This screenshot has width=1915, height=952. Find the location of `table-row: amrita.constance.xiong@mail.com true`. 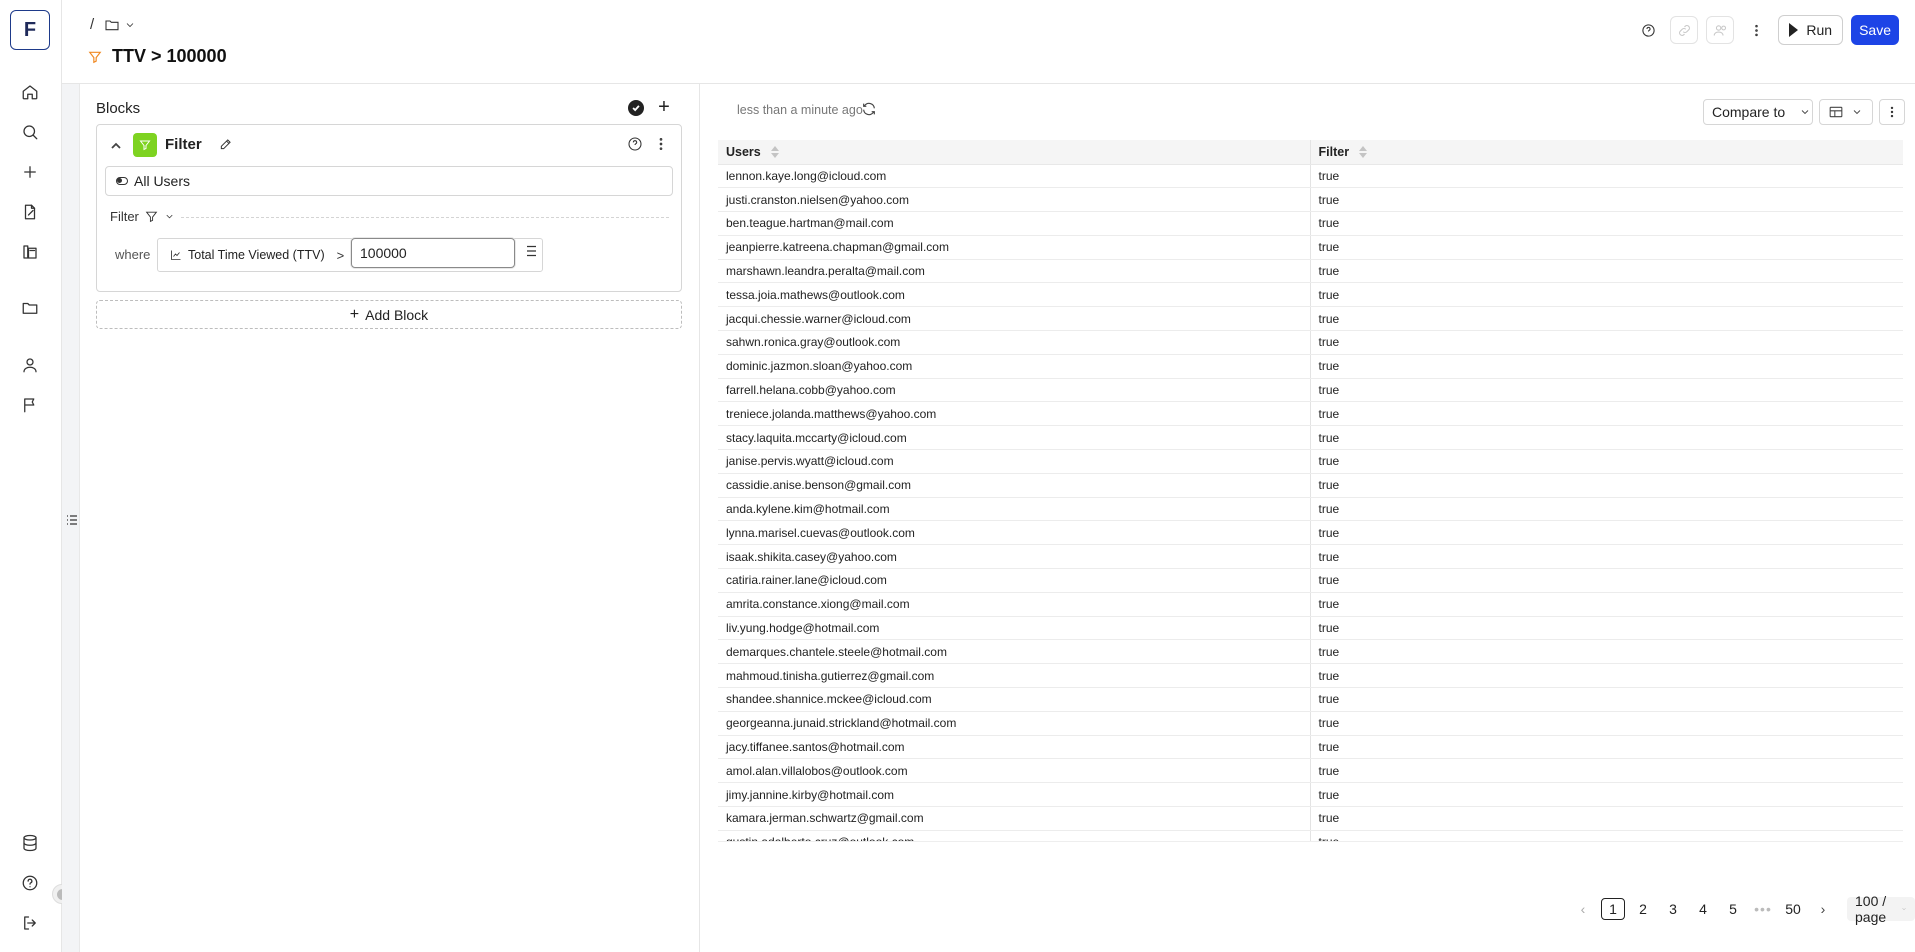

table-row: amrita.constance.xiong@mail.com true is located at coordinates (1310, 604).